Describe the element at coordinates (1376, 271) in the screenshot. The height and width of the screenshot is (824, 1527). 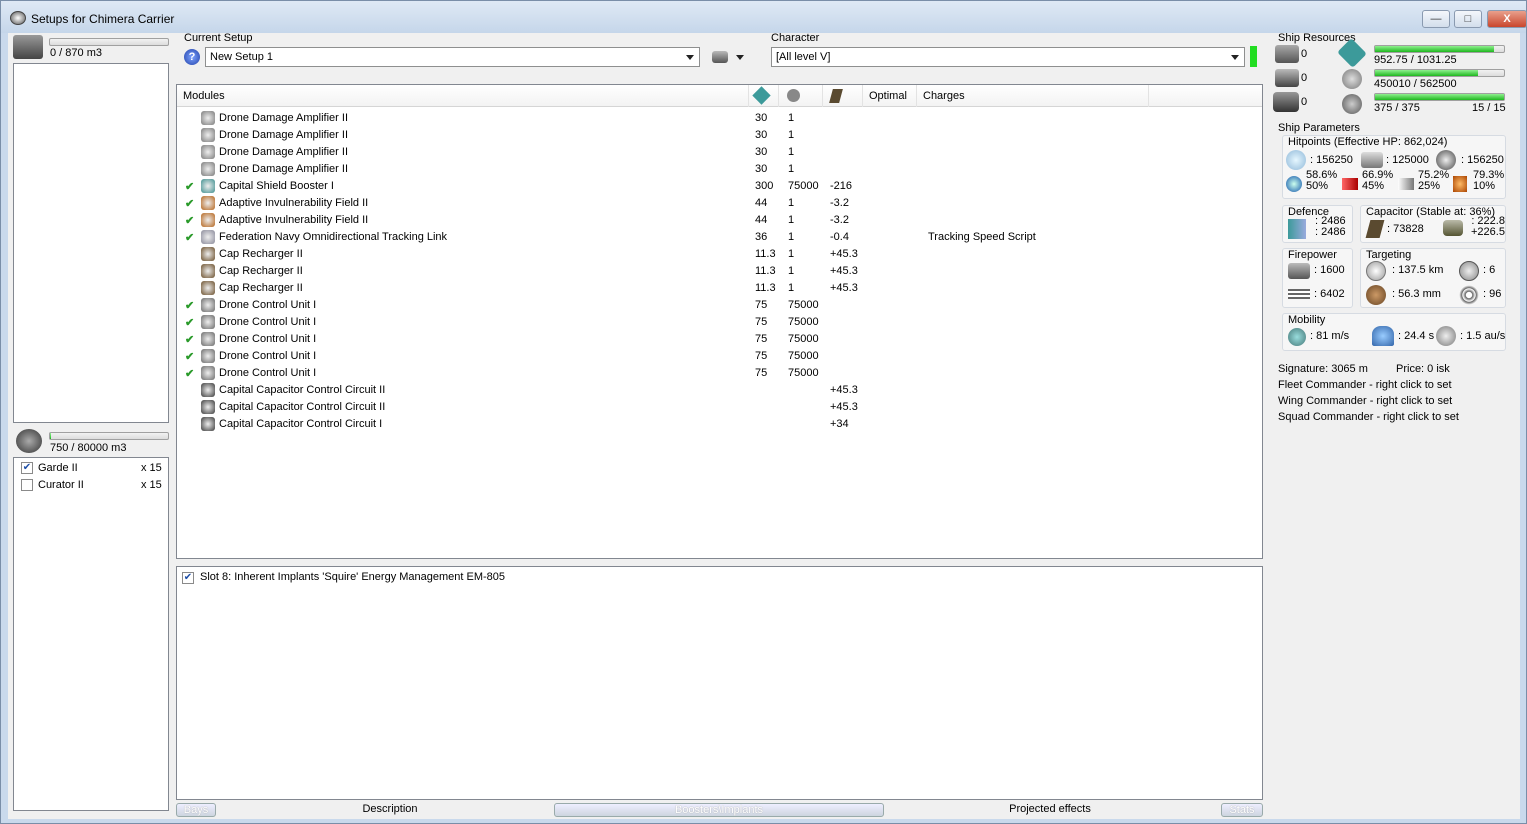
I see `targeting-range-icon` at that location.